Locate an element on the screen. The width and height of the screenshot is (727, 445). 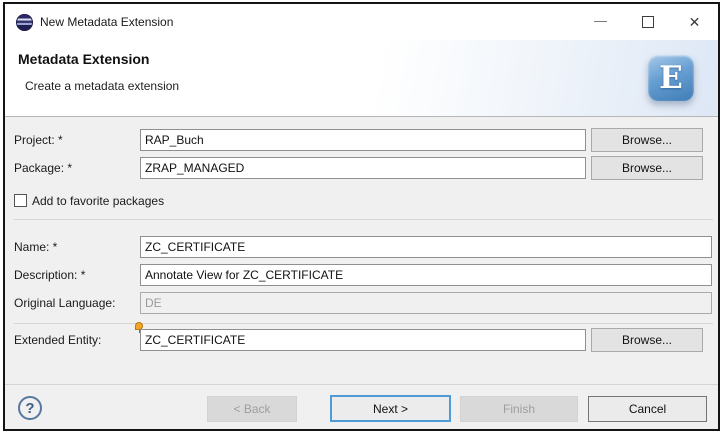
finish-button: Finish is located at coordinates (519, 409).